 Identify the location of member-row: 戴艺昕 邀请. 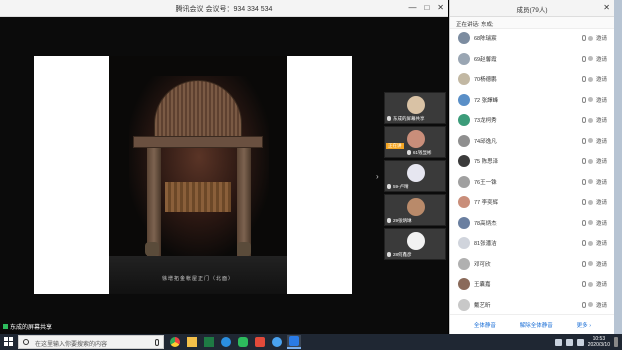
(532, 305).